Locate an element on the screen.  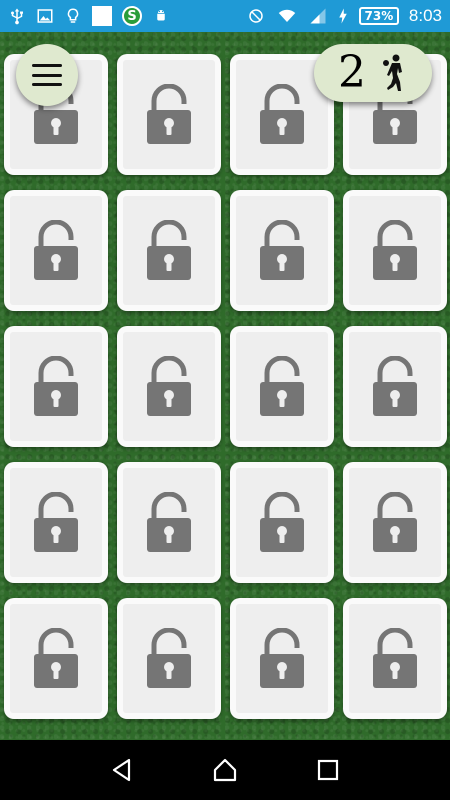
white-square-icon is located at coordinates (102, 16).